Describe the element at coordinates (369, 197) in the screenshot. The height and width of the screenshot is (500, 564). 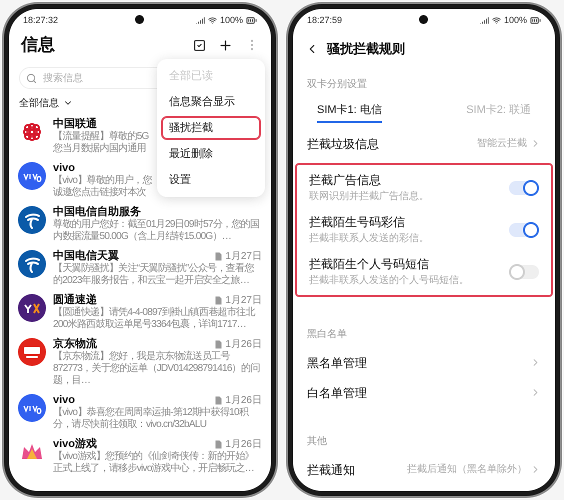
I see `toggle-description: 联网识别并拦截广告信息。` at that location.